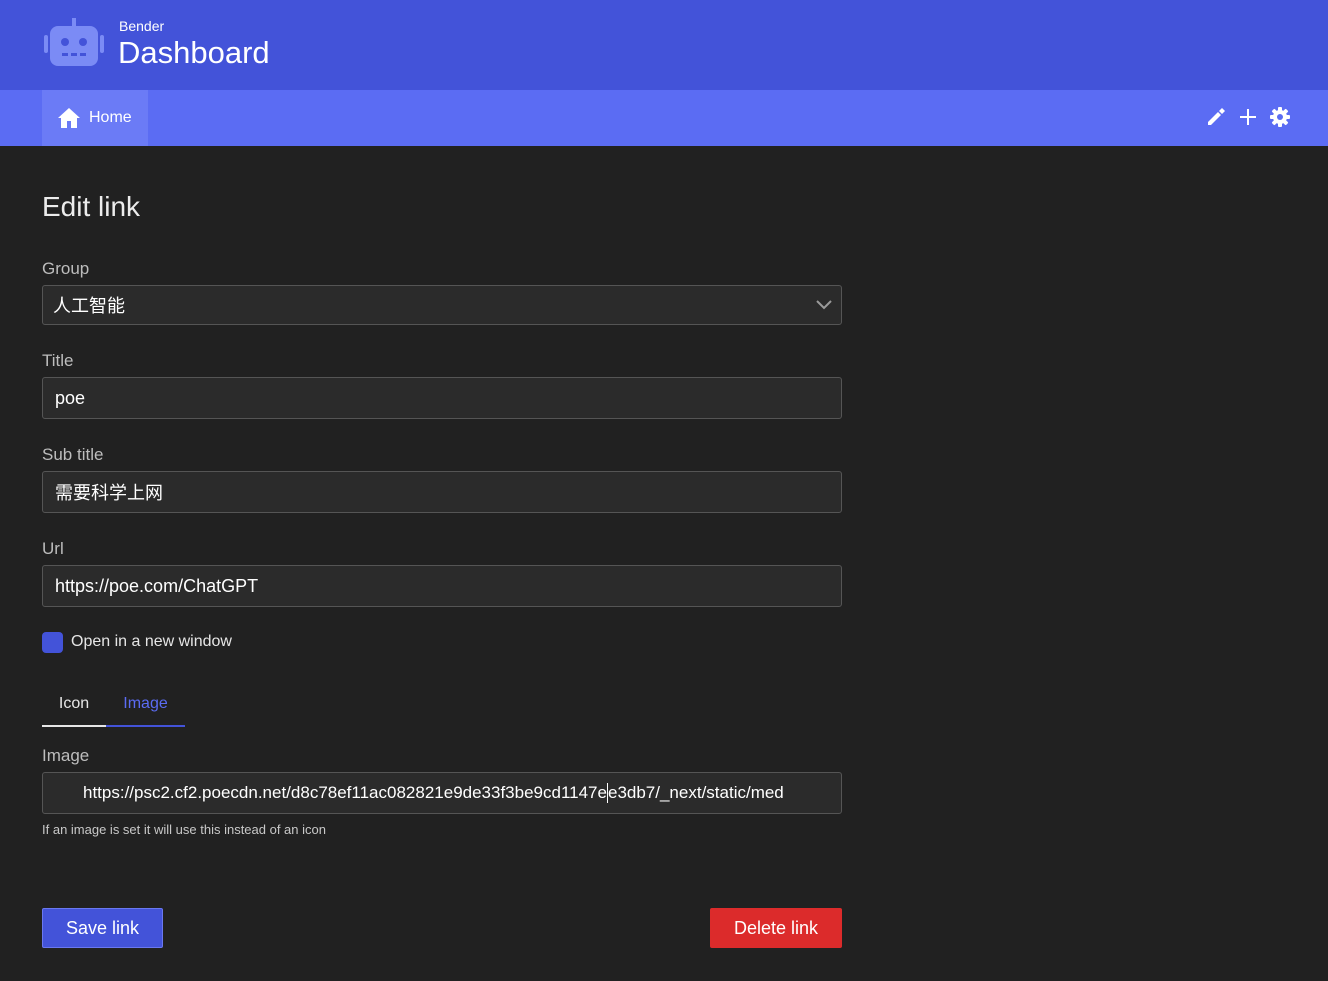 The image size is (1328, 981). Describe the element at coordinates (70, 397) in the screenshot. I see `title-input-value: poe` at that location.